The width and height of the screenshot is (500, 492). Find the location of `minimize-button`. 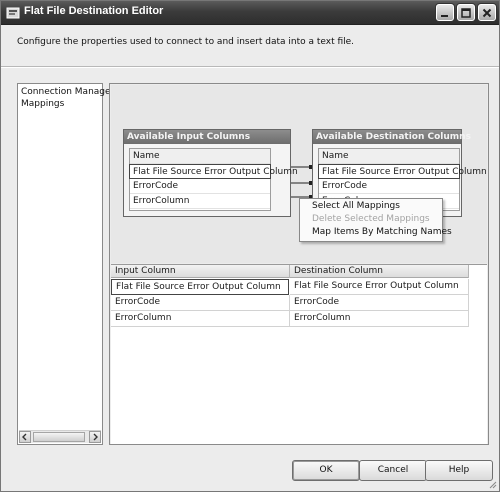

minimize-button is located at coordinates (445, 12).